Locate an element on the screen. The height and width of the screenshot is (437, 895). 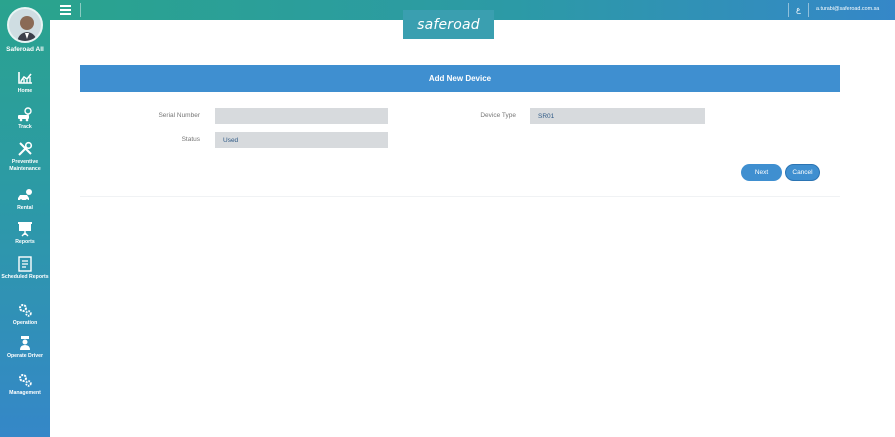
sidebar-item-management: Management is located at coordinates (25, 384).